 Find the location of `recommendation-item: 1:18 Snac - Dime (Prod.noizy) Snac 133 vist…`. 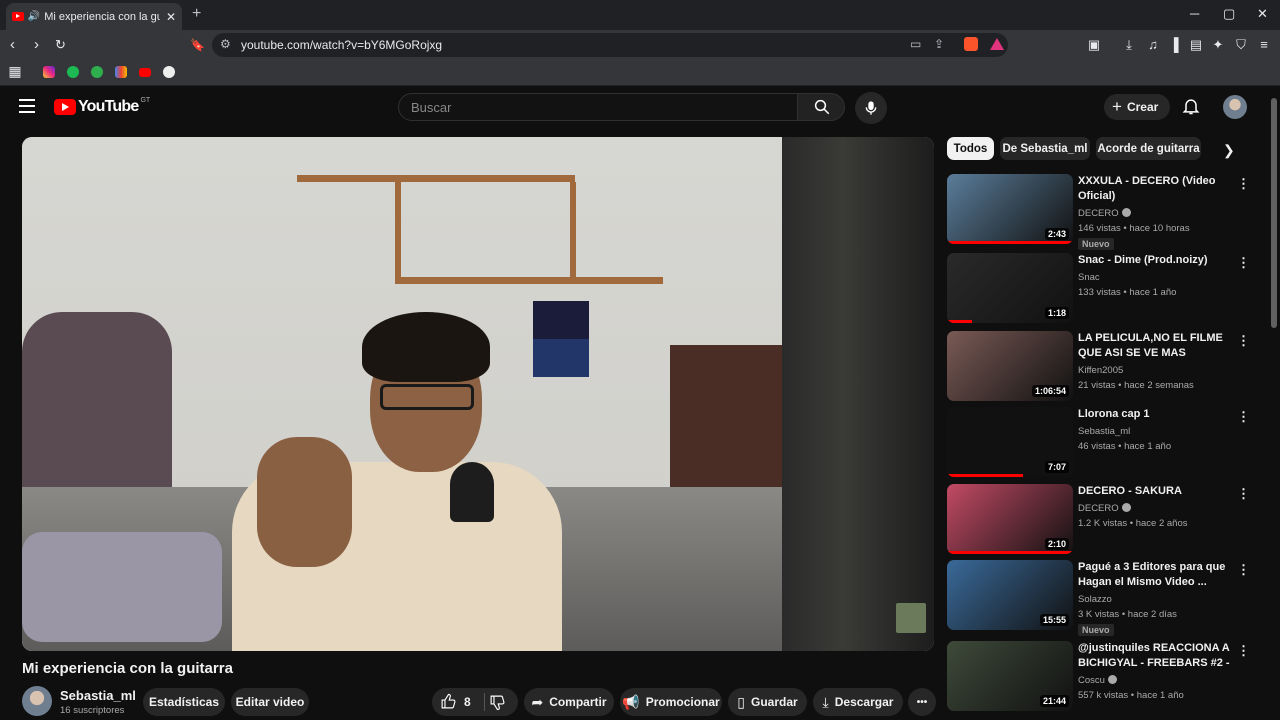

recommendation-item: 1:18 Snac - Dime (Prod.noizy) Snac 133 vist… is located at coordinates (1102, 290).